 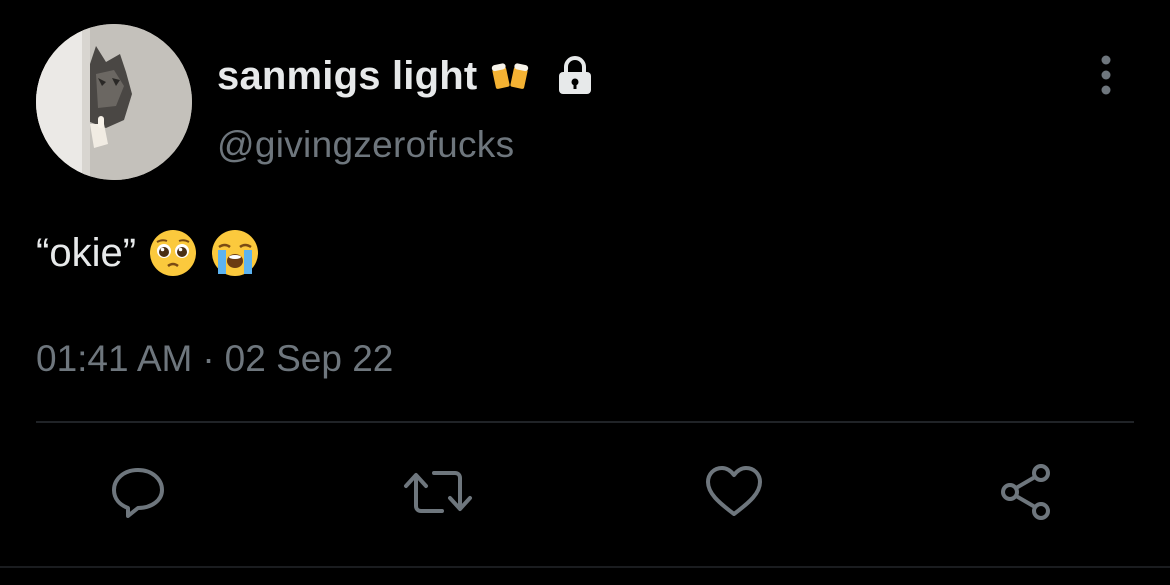 What do you see at coordinates (235, 253) in the screenshot?
I see `loudly-crying-face-emoji` at bounding box center [235, 253].